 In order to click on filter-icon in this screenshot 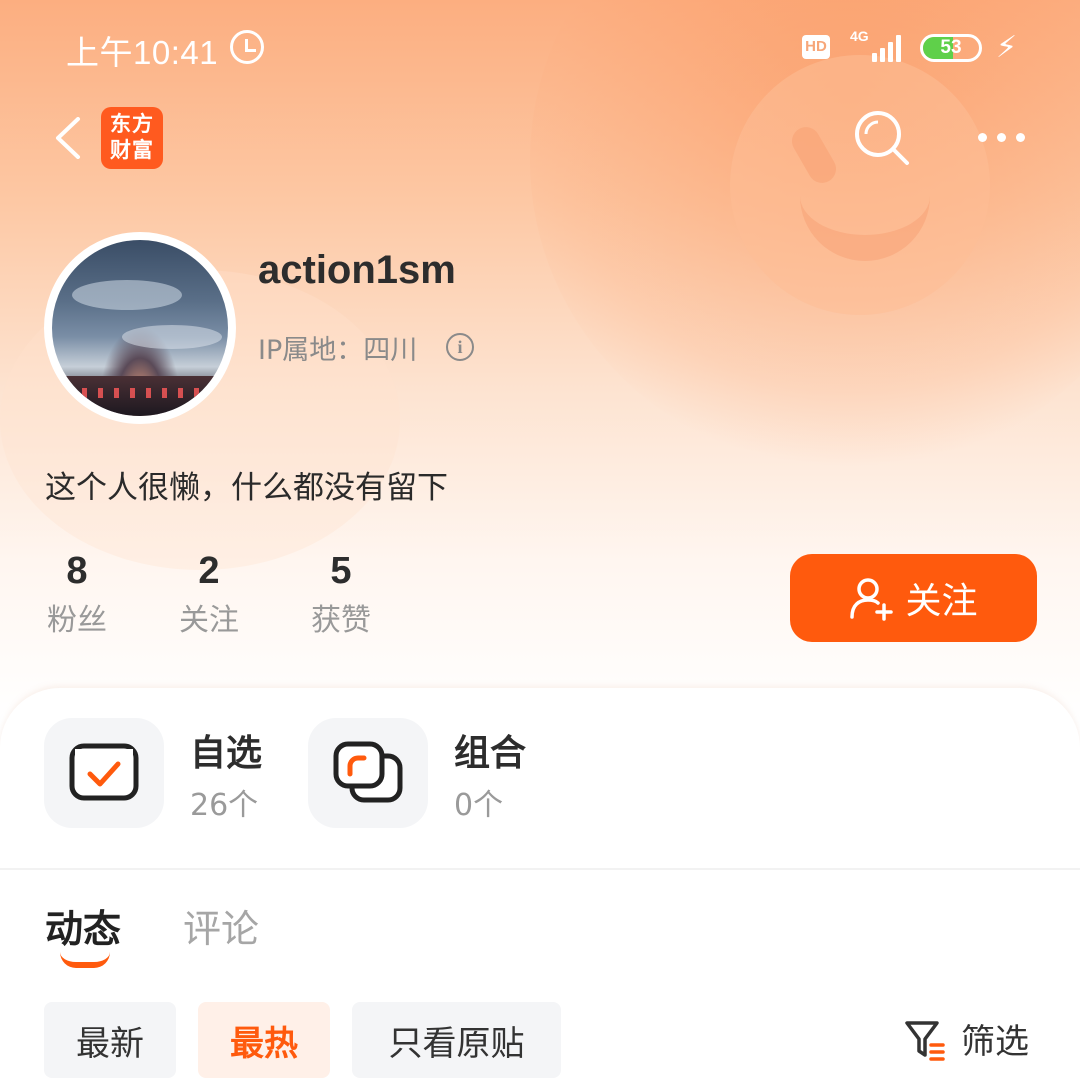, I will do `click(925, 1040)`.